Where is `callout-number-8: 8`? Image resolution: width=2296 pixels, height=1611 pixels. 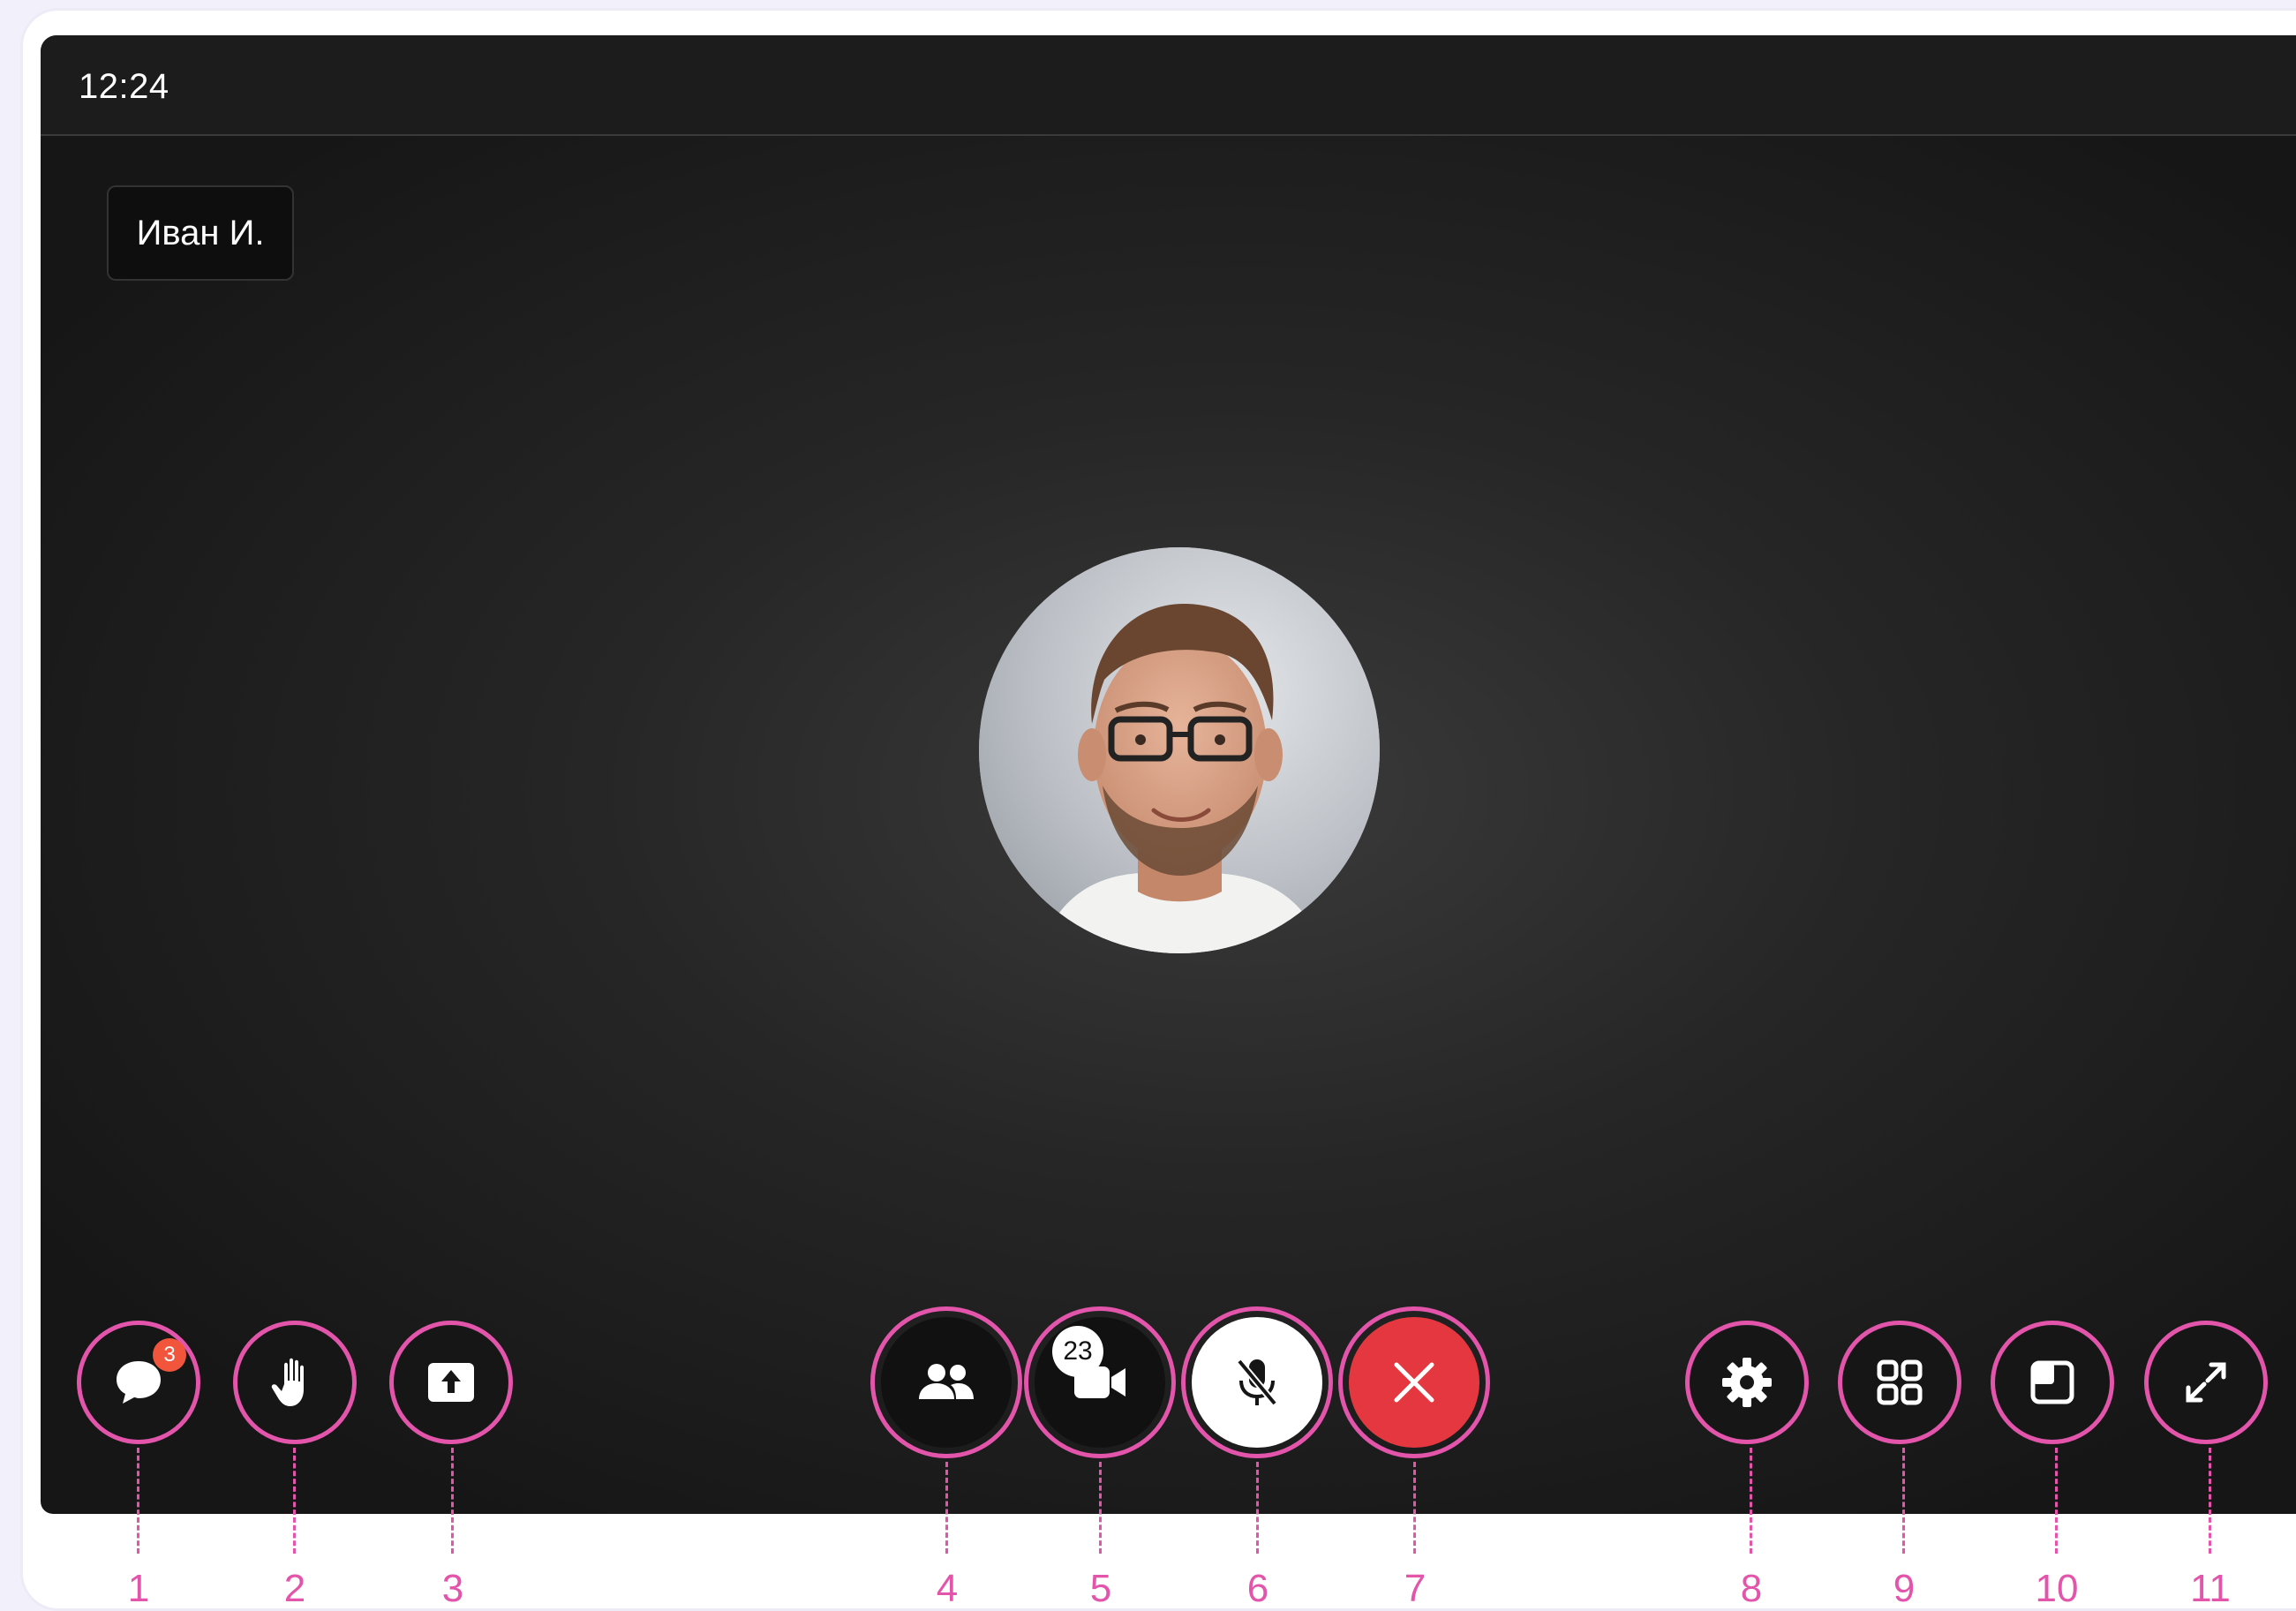
callout-number-8: 8 is located at coordinates (1752, 1588).